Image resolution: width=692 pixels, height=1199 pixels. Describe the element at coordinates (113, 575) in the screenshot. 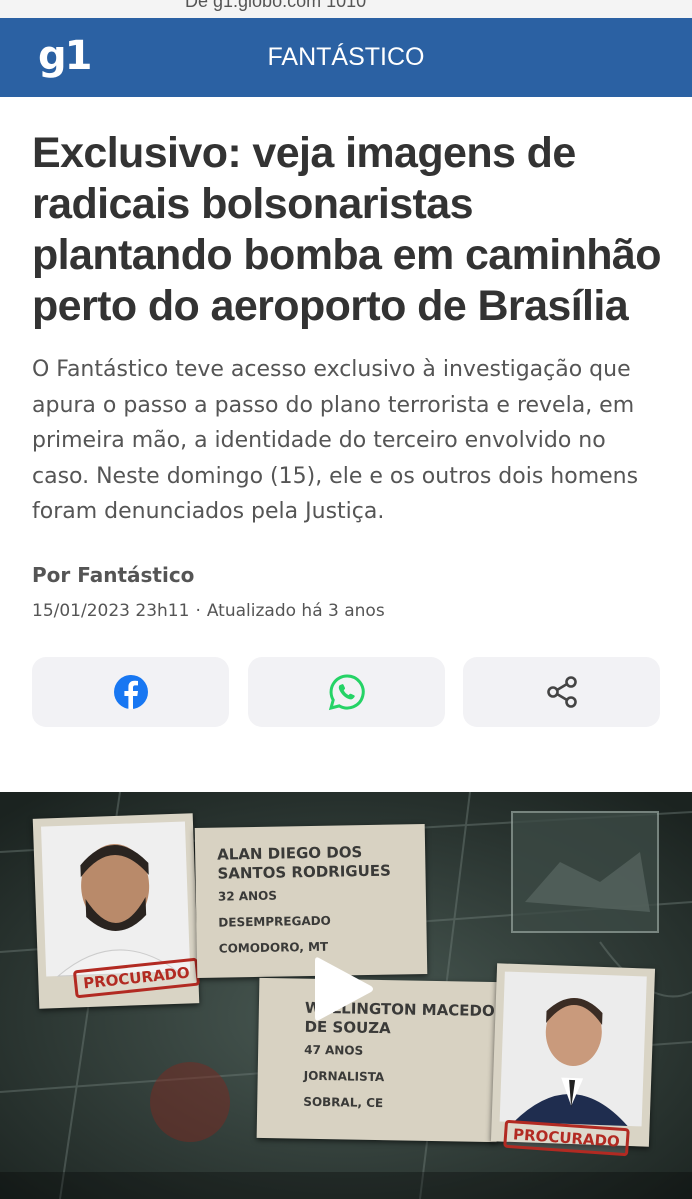

I see `article-byline: Por Fantástico` at that location.